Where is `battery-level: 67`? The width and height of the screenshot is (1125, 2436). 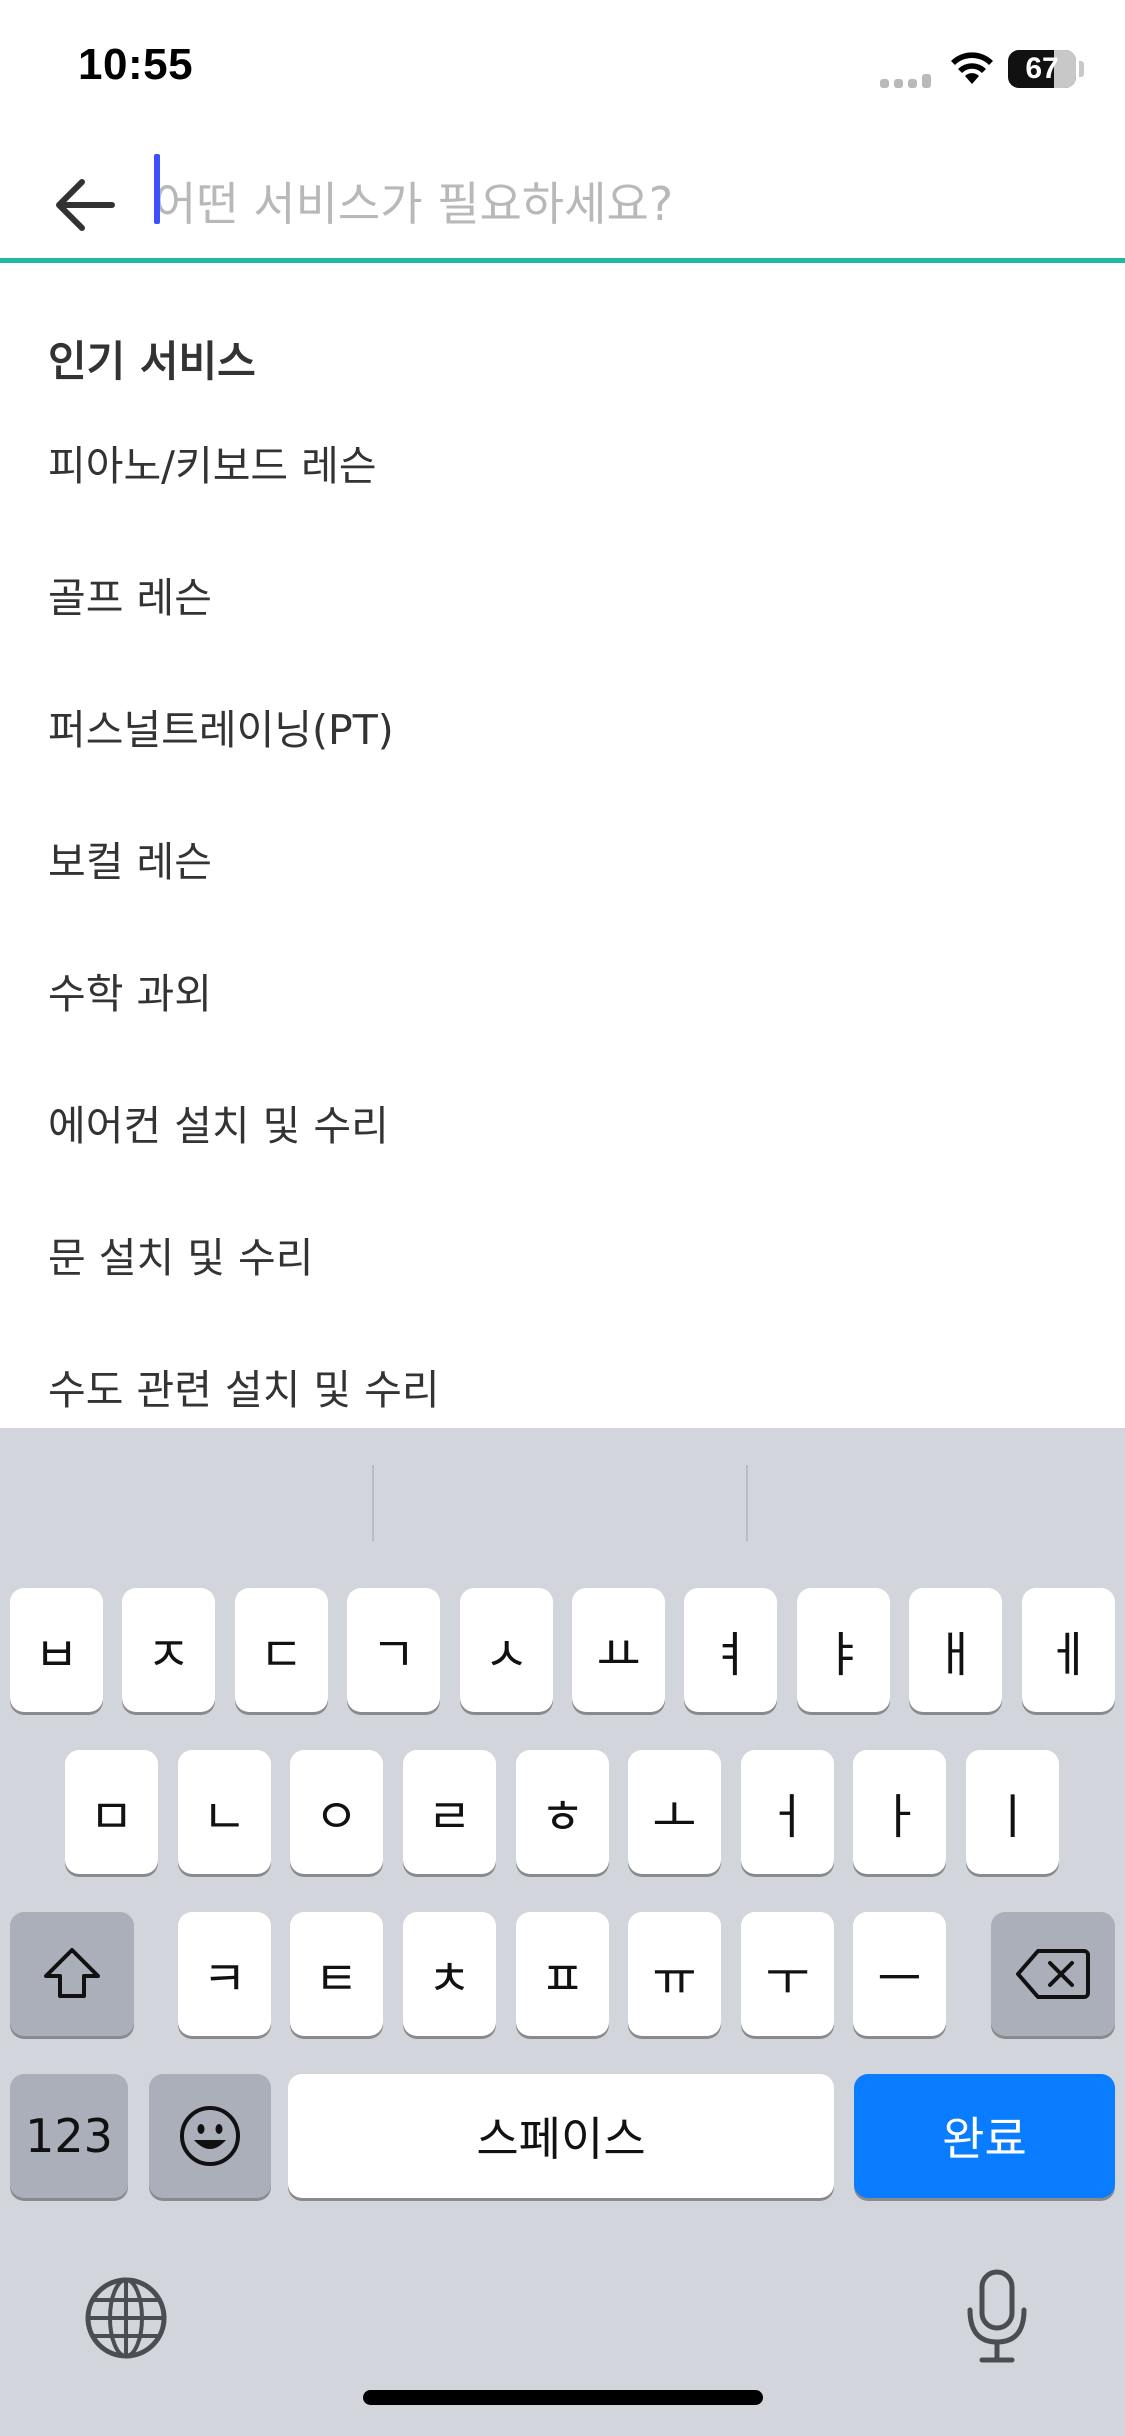
battery-level: 67 is located at coordinates (1042, 68).